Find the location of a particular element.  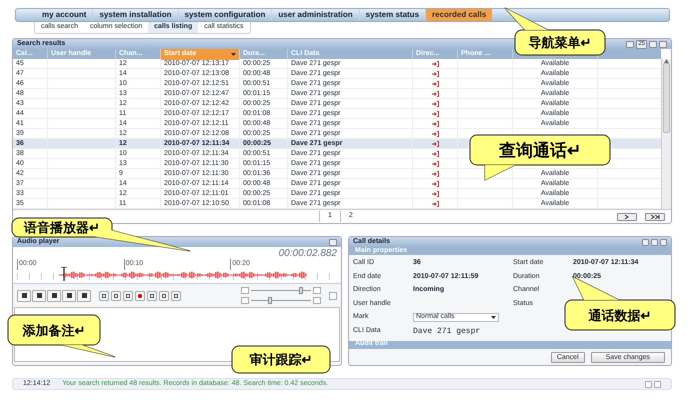

callout-text: 通话数据↵ is located at coordinates (620, 315).